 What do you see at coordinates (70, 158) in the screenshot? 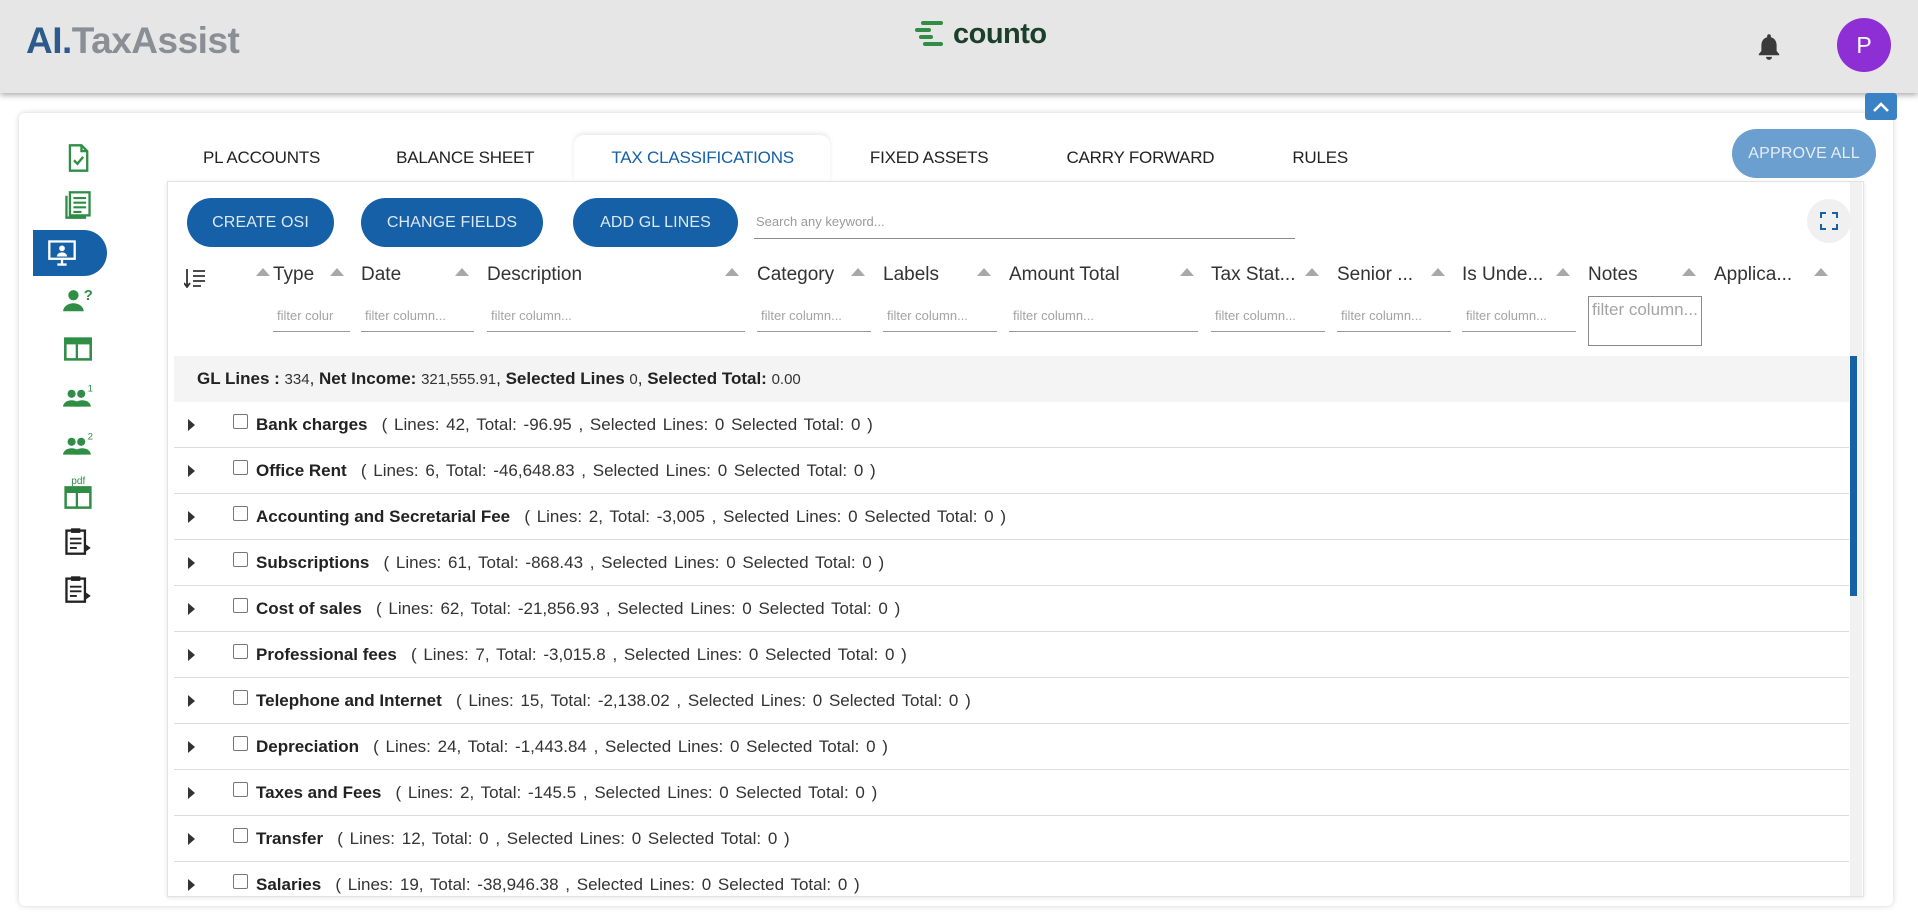
I see `sidebar-item-document-check` at bounding box center [70, 158].